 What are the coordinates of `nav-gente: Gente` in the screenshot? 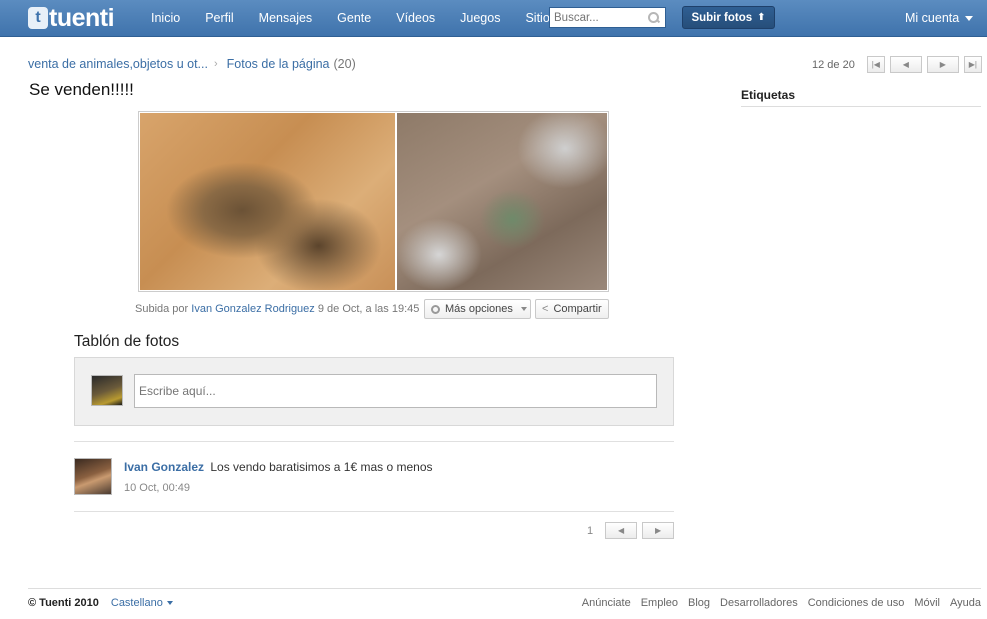 It's located at (354, 18).